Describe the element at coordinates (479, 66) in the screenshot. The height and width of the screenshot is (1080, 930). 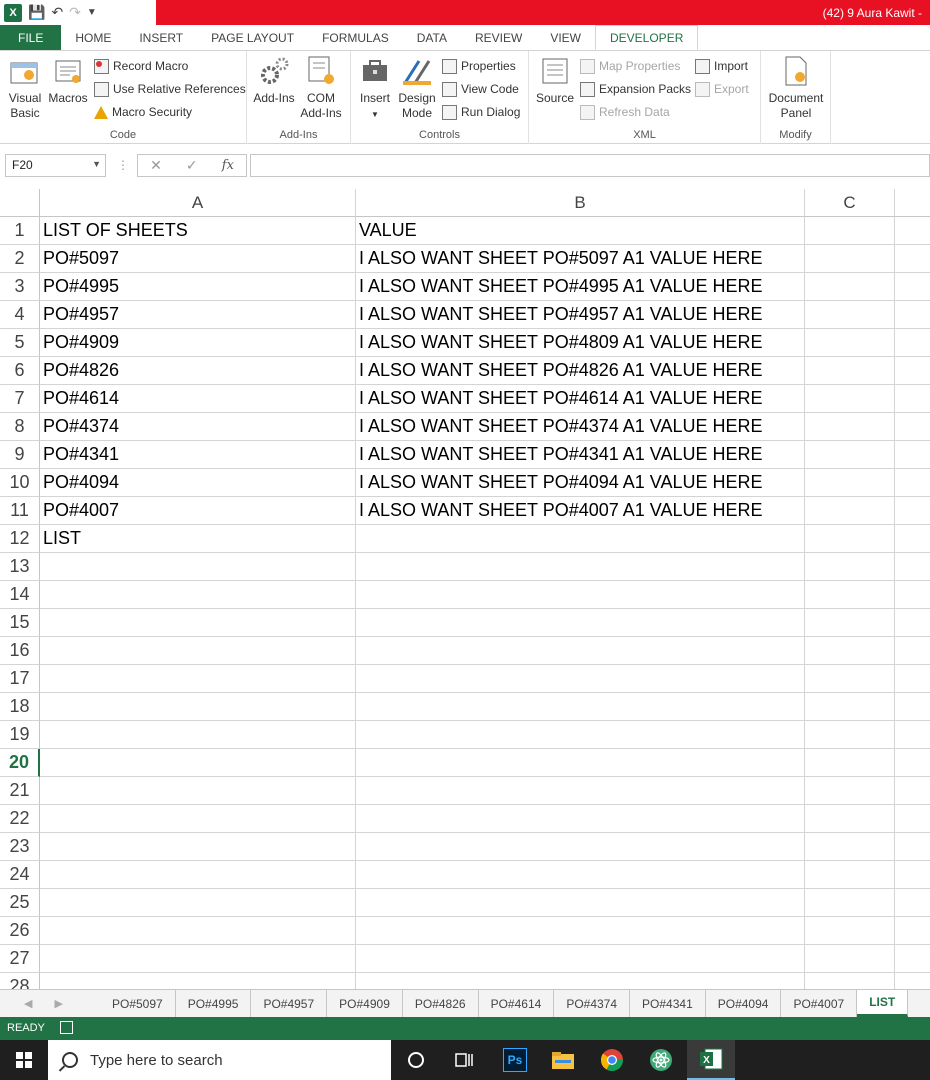
I see `properties-button: Properties` at that location.